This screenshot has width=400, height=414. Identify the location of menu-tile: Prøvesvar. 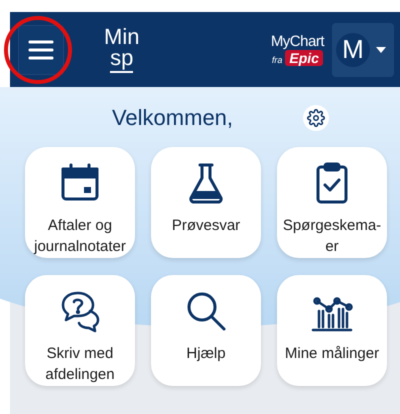
(206, 202).